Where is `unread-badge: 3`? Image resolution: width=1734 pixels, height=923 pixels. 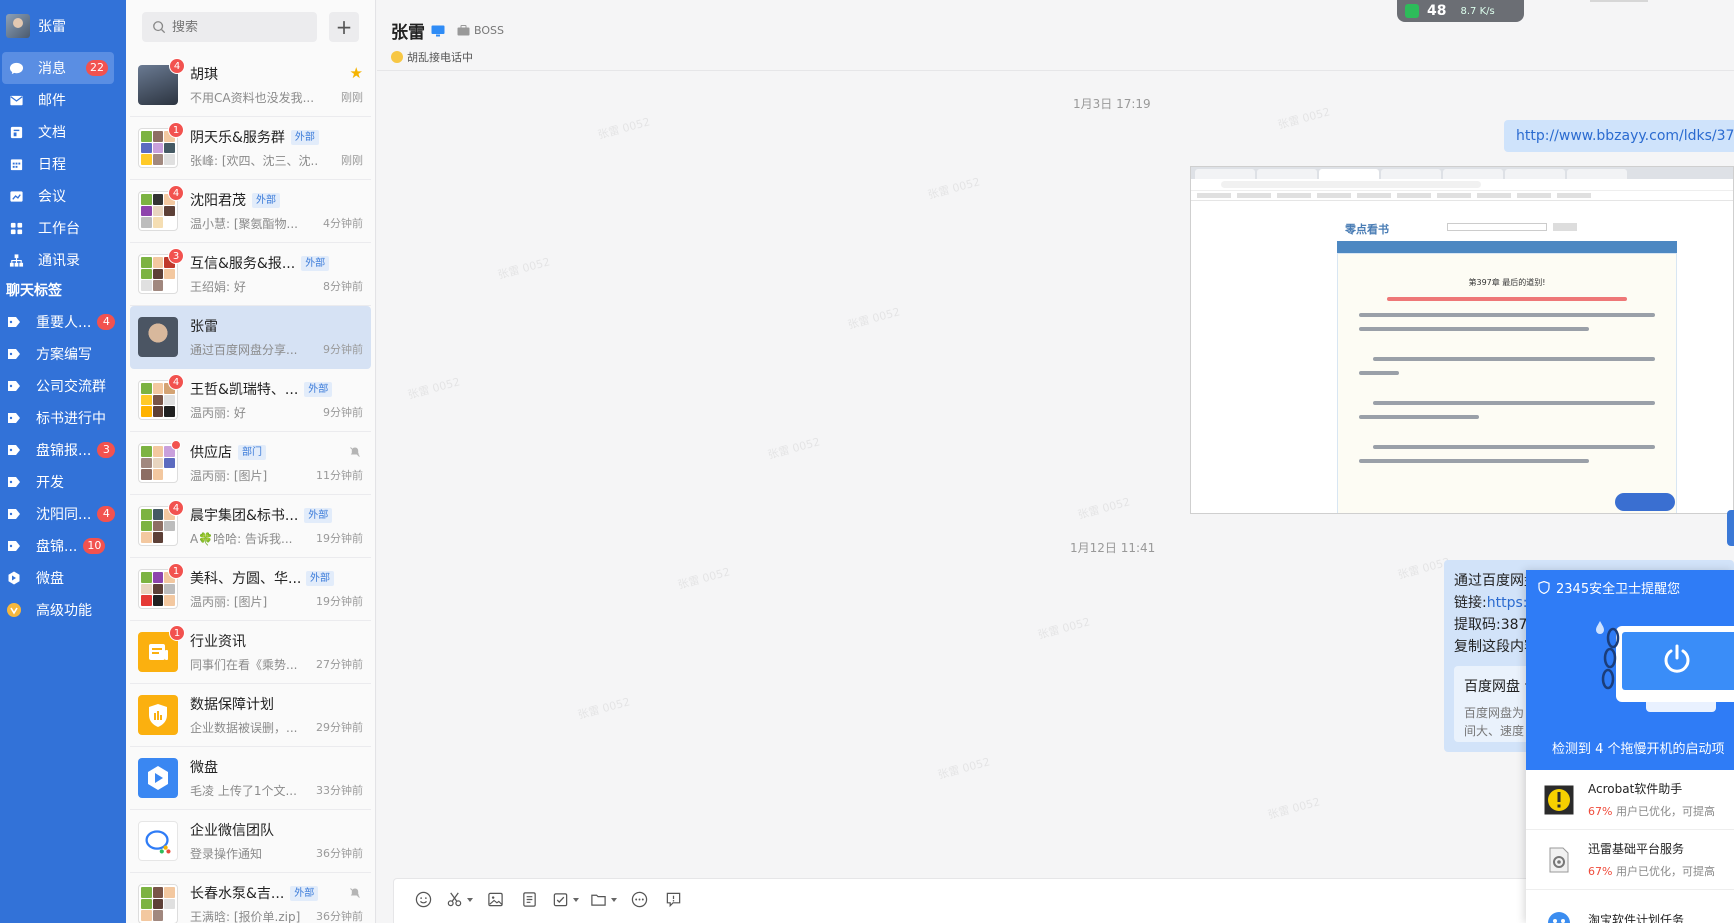
unread-badge: 3 is located at coordinates (176, 256).